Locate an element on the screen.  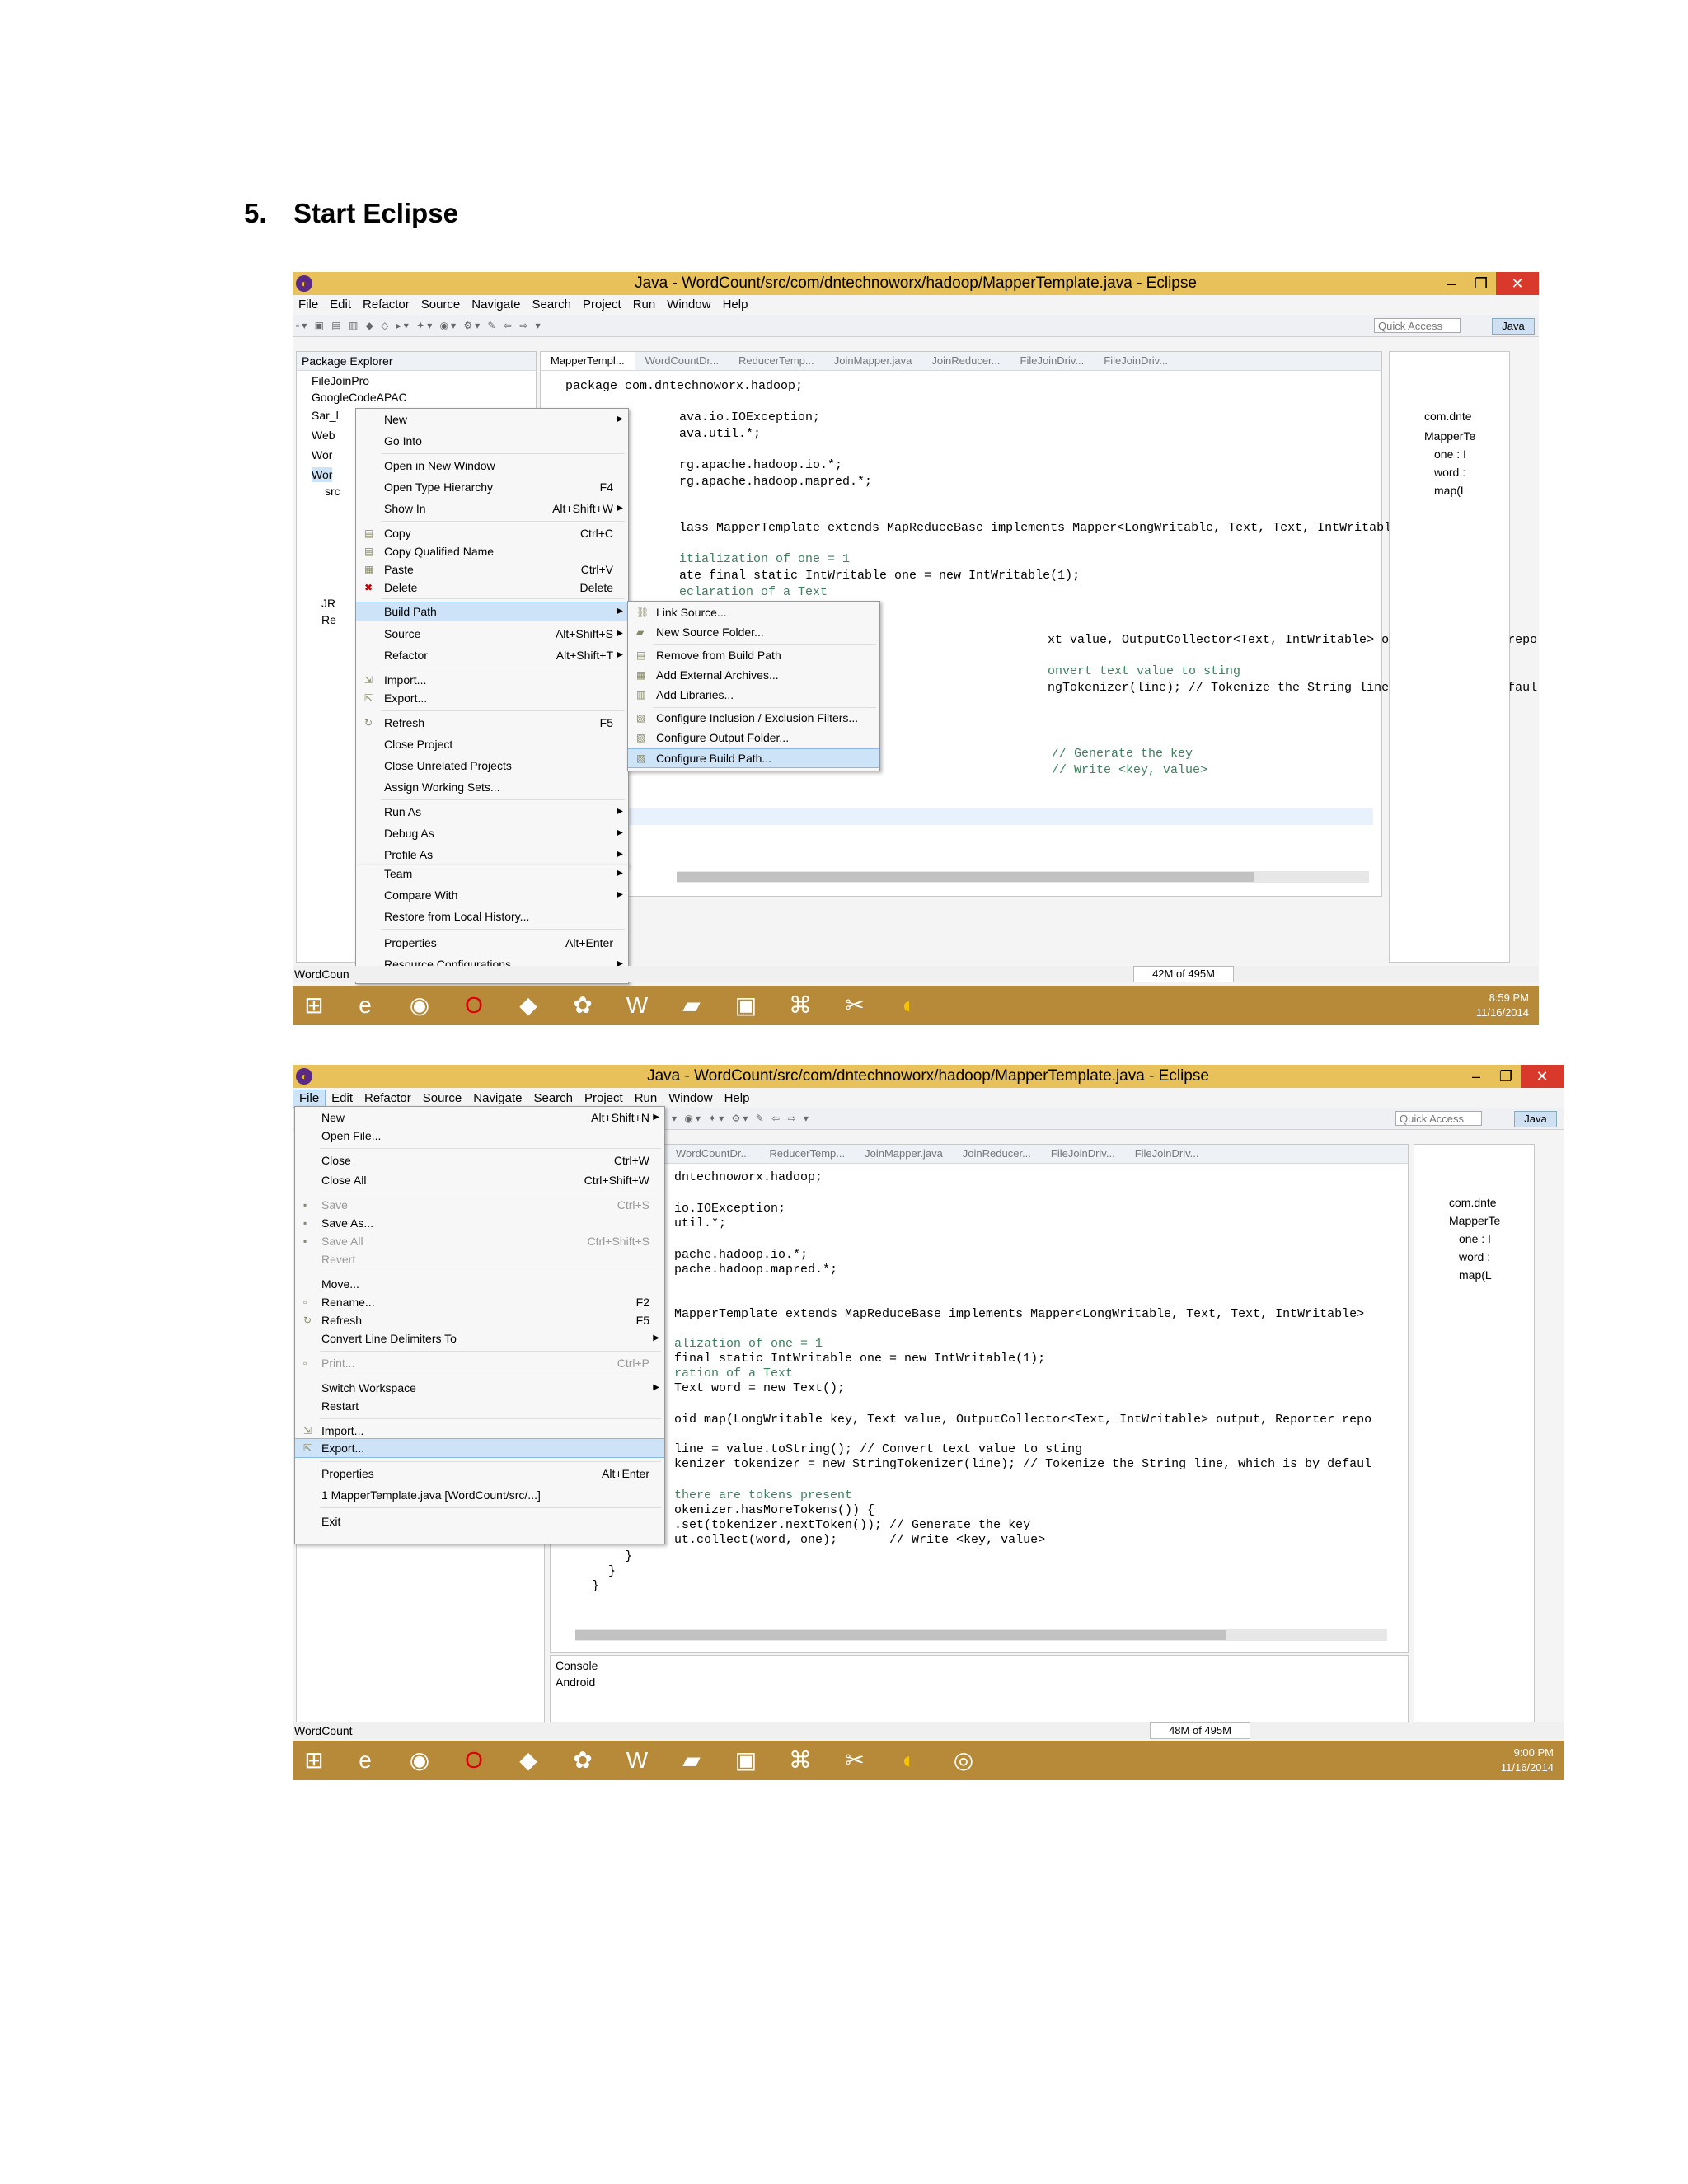
tree-item: GoogleCodeAPAC is located at coordinates (360, 397).